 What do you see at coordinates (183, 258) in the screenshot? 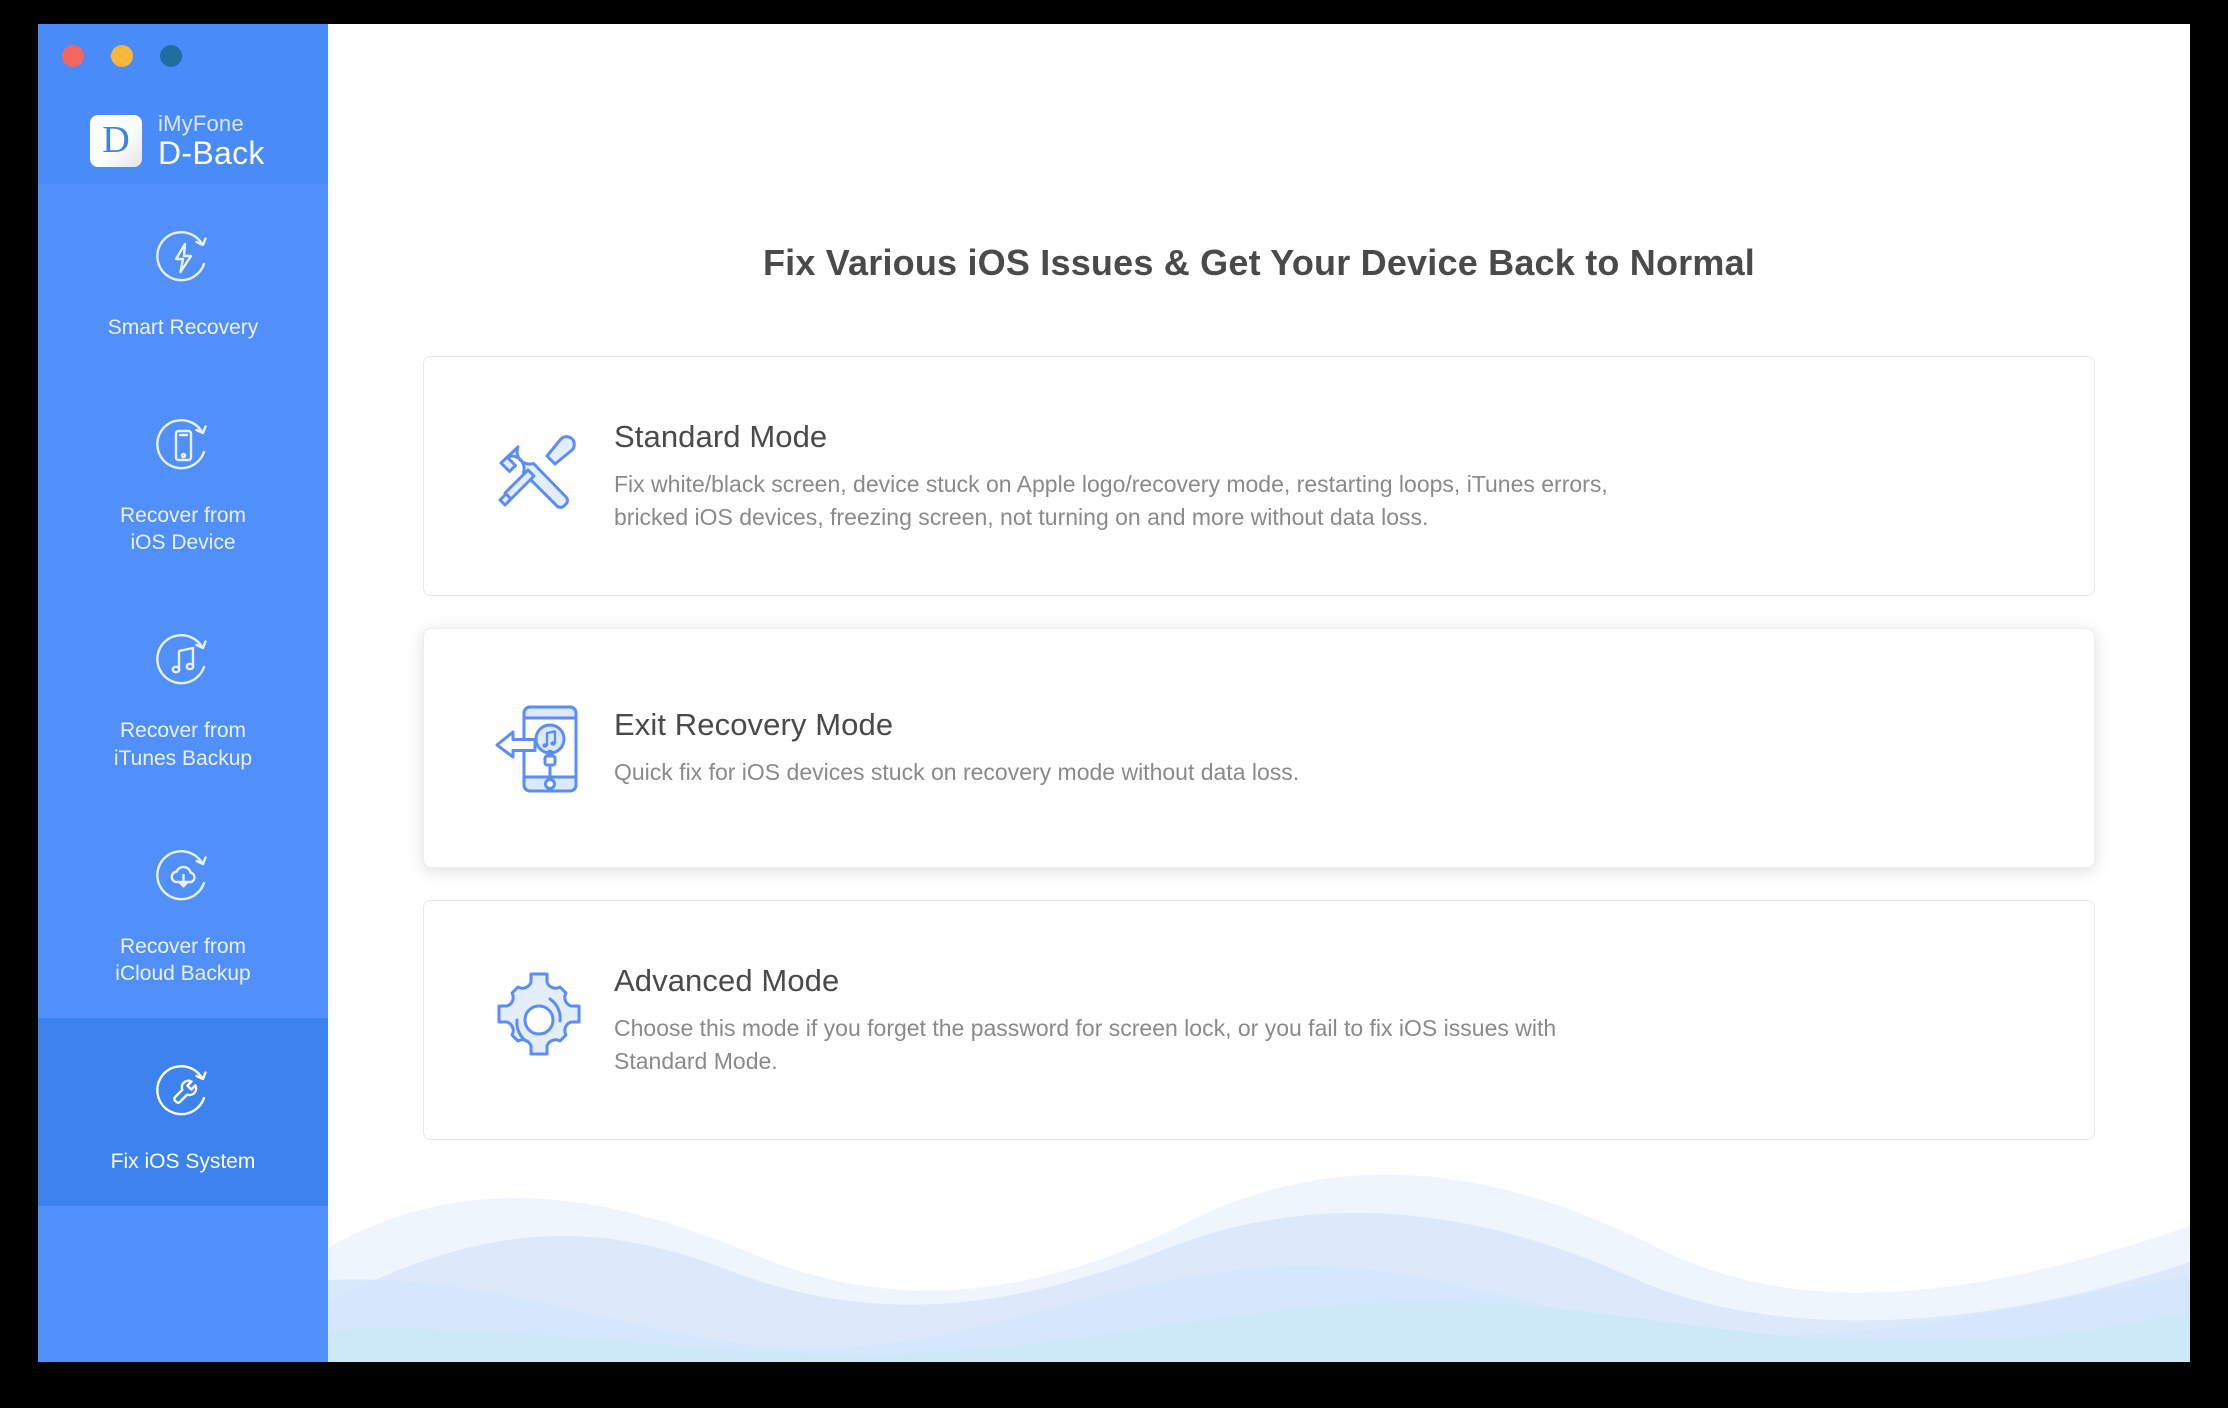
I see `bolt-refresh-icon` at bounding box center [183, 258].